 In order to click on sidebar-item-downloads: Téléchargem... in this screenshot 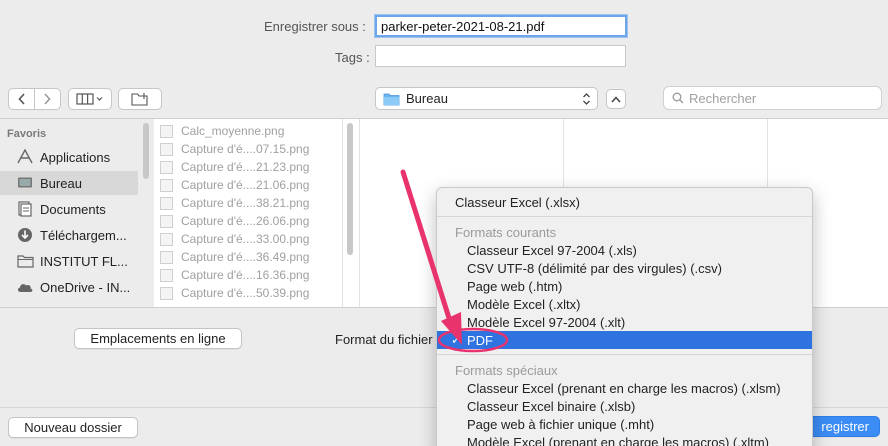, I will do `click(69, 235)`.